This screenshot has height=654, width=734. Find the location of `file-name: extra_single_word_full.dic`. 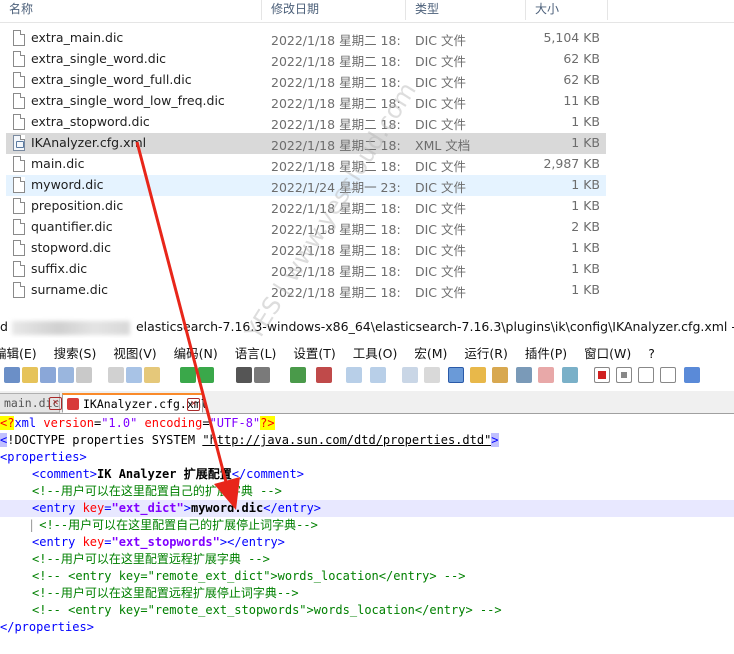

file-name: extra_single_word_full.dic is located at coordinates (111, 79).